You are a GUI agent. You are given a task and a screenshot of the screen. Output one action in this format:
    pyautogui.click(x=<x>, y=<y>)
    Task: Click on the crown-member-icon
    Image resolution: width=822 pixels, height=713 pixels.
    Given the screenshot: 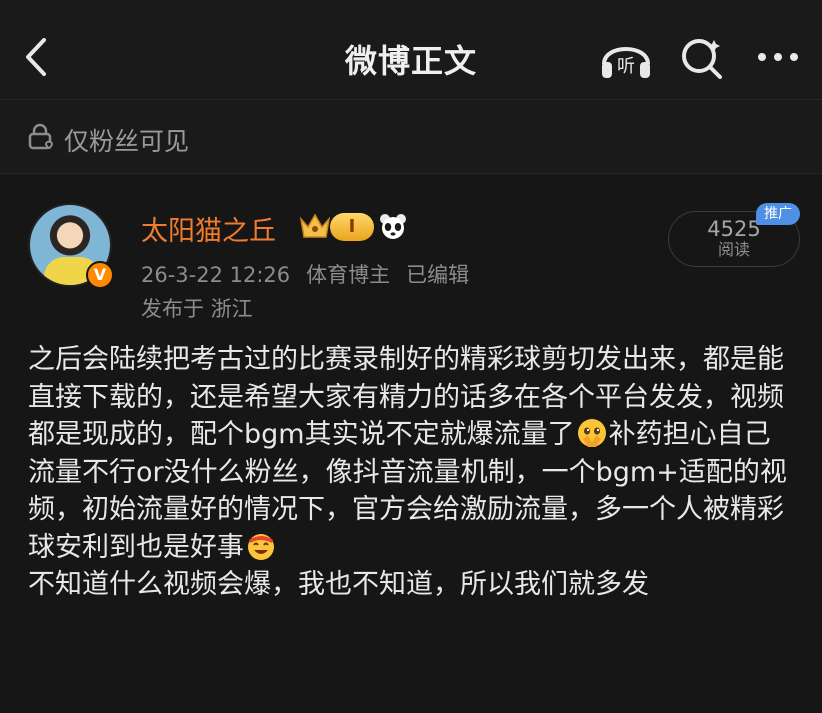 What is the action you would take?
    pyautogui.click(x=315, y=225)
    